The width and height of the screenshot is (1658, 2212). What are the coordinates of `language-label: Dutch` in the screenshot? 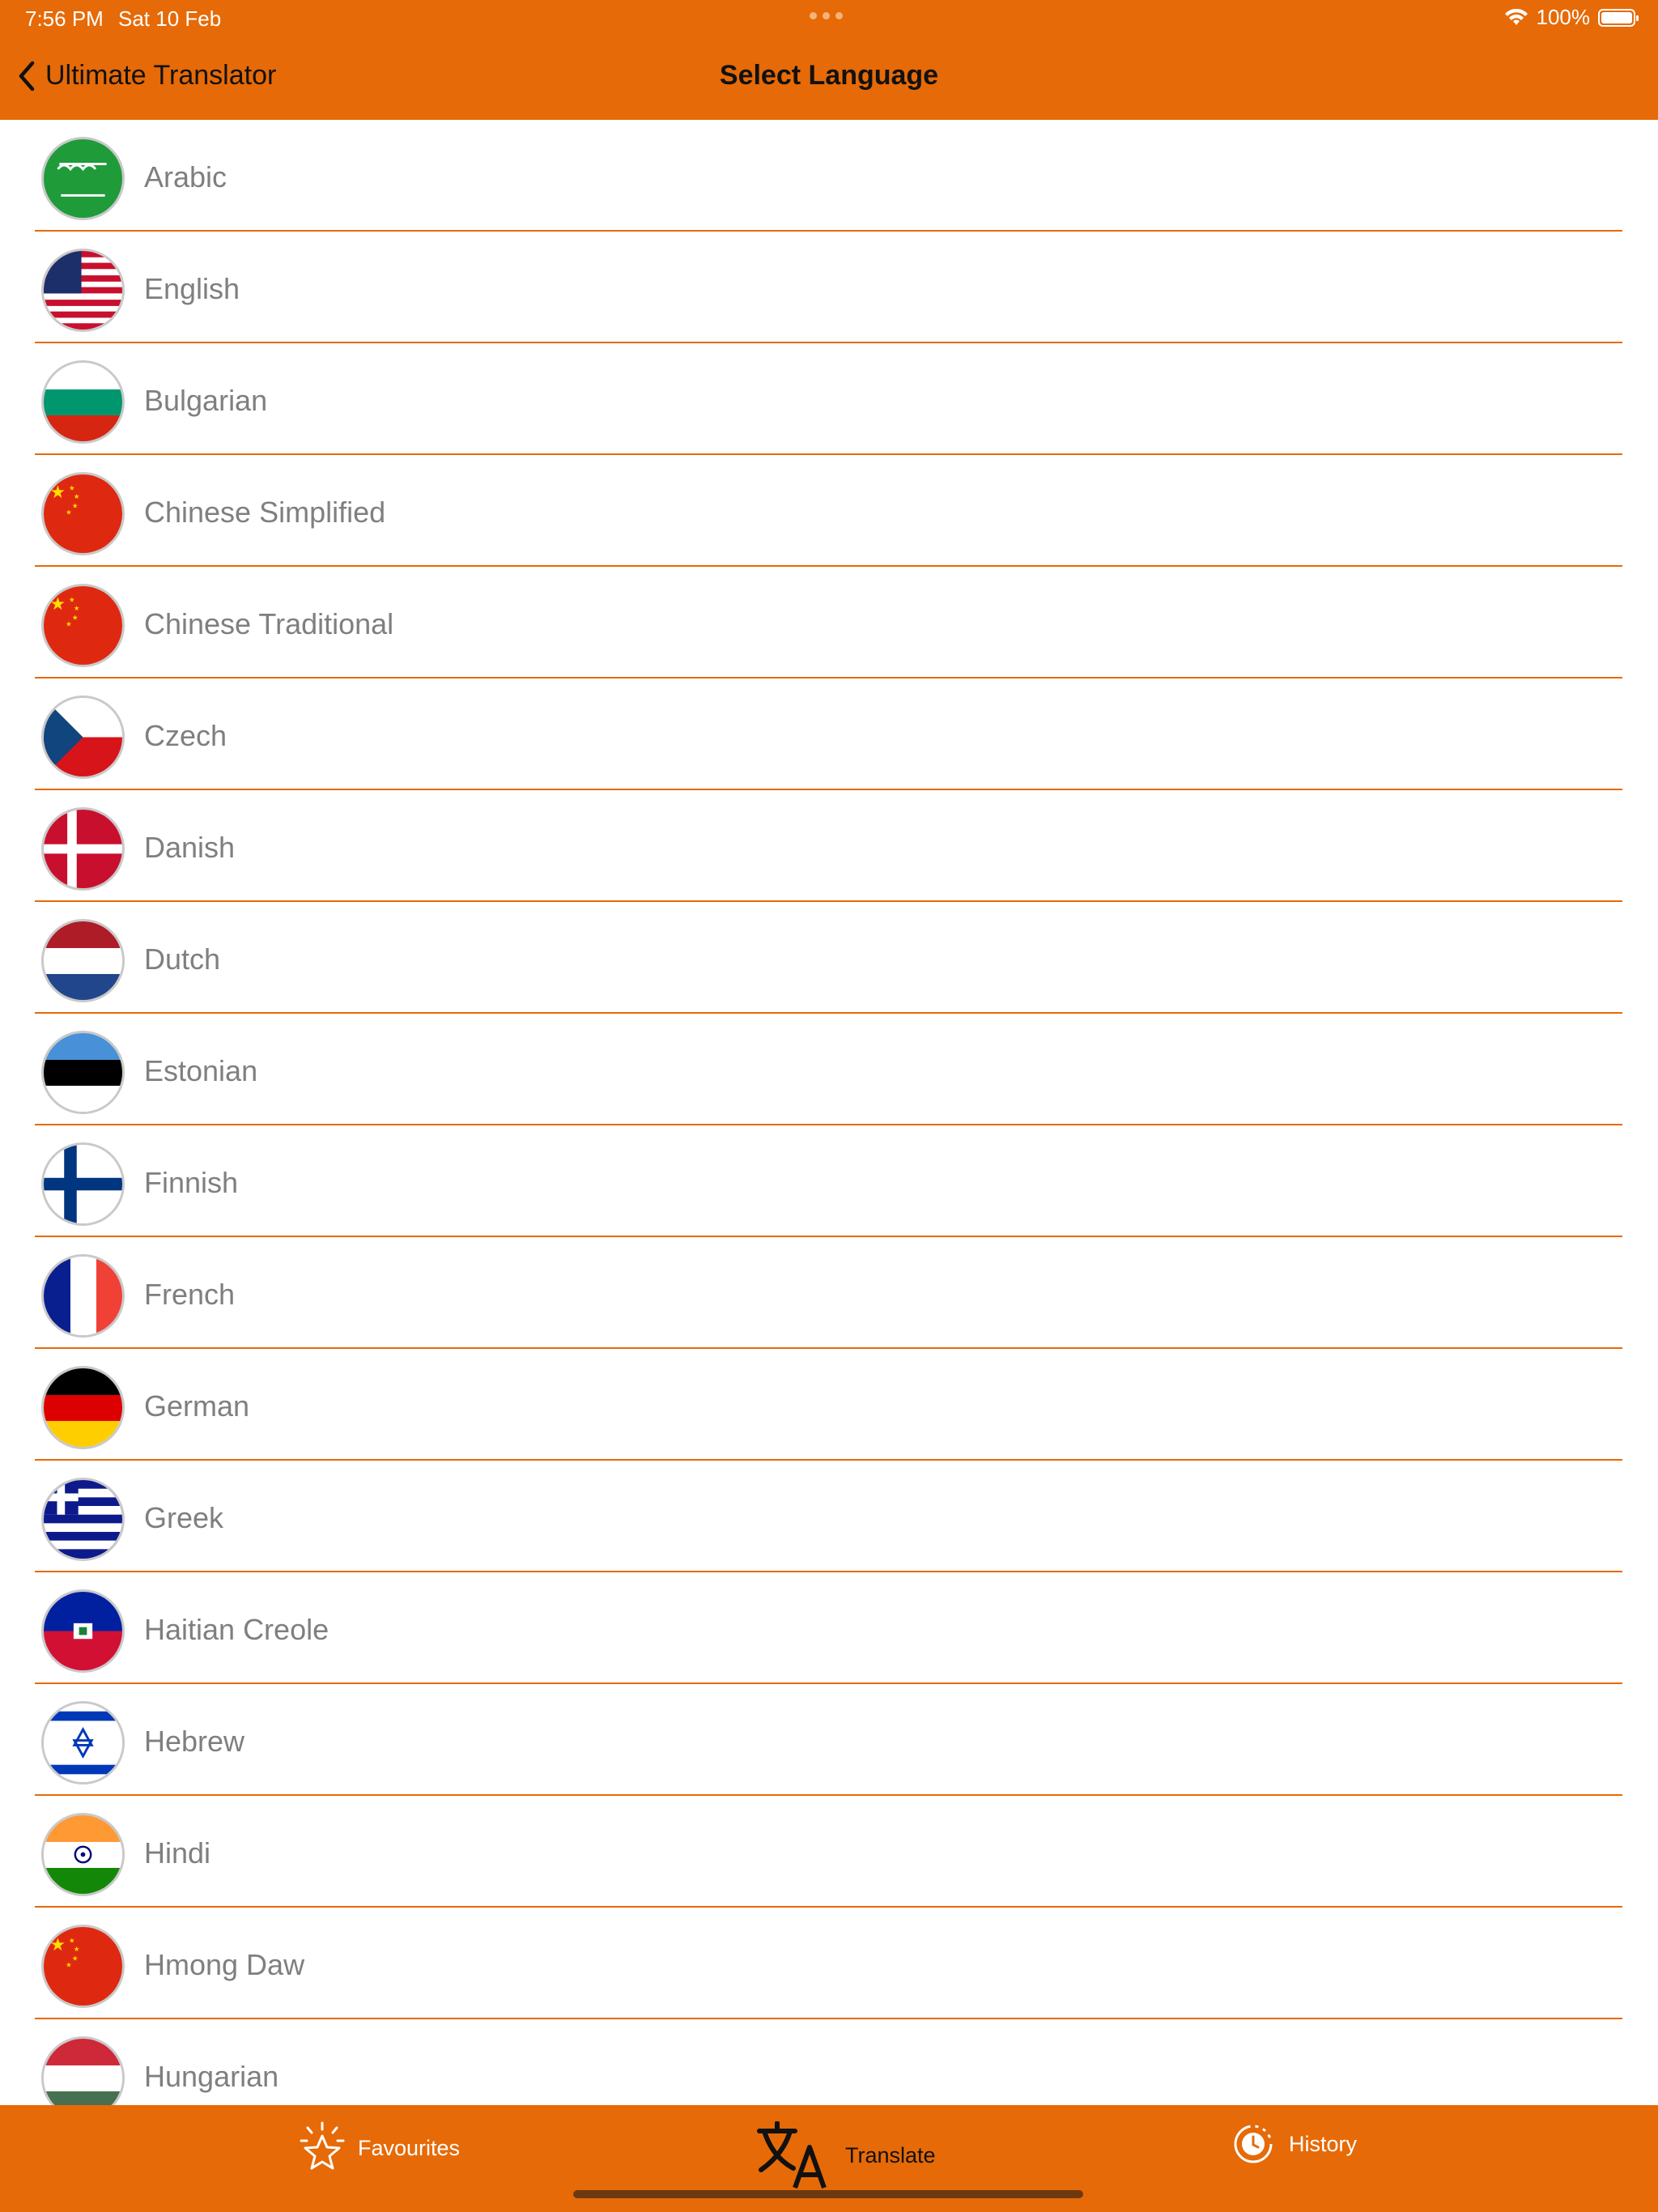 It's located at (182, 959).